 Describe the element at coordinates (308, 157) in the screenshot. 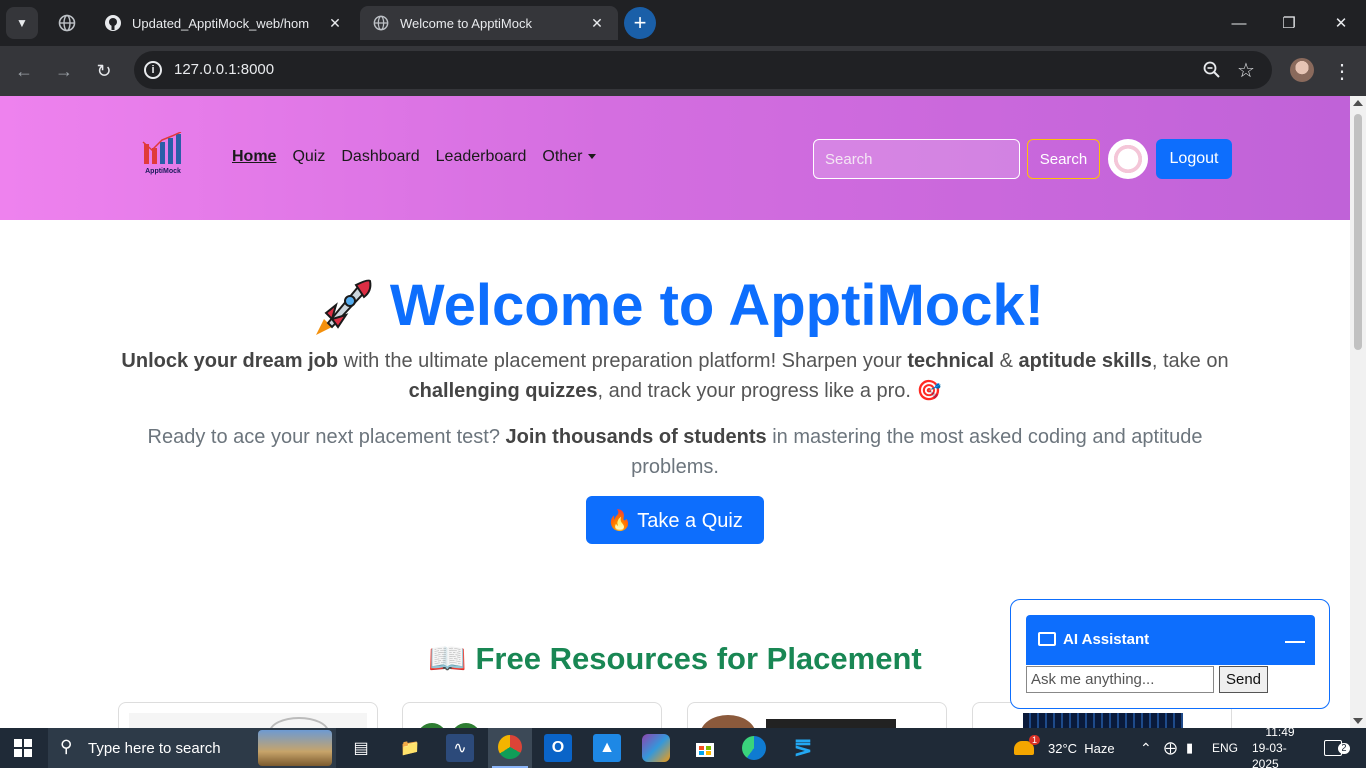

I see `nav-quiz: Quiz` at that location.